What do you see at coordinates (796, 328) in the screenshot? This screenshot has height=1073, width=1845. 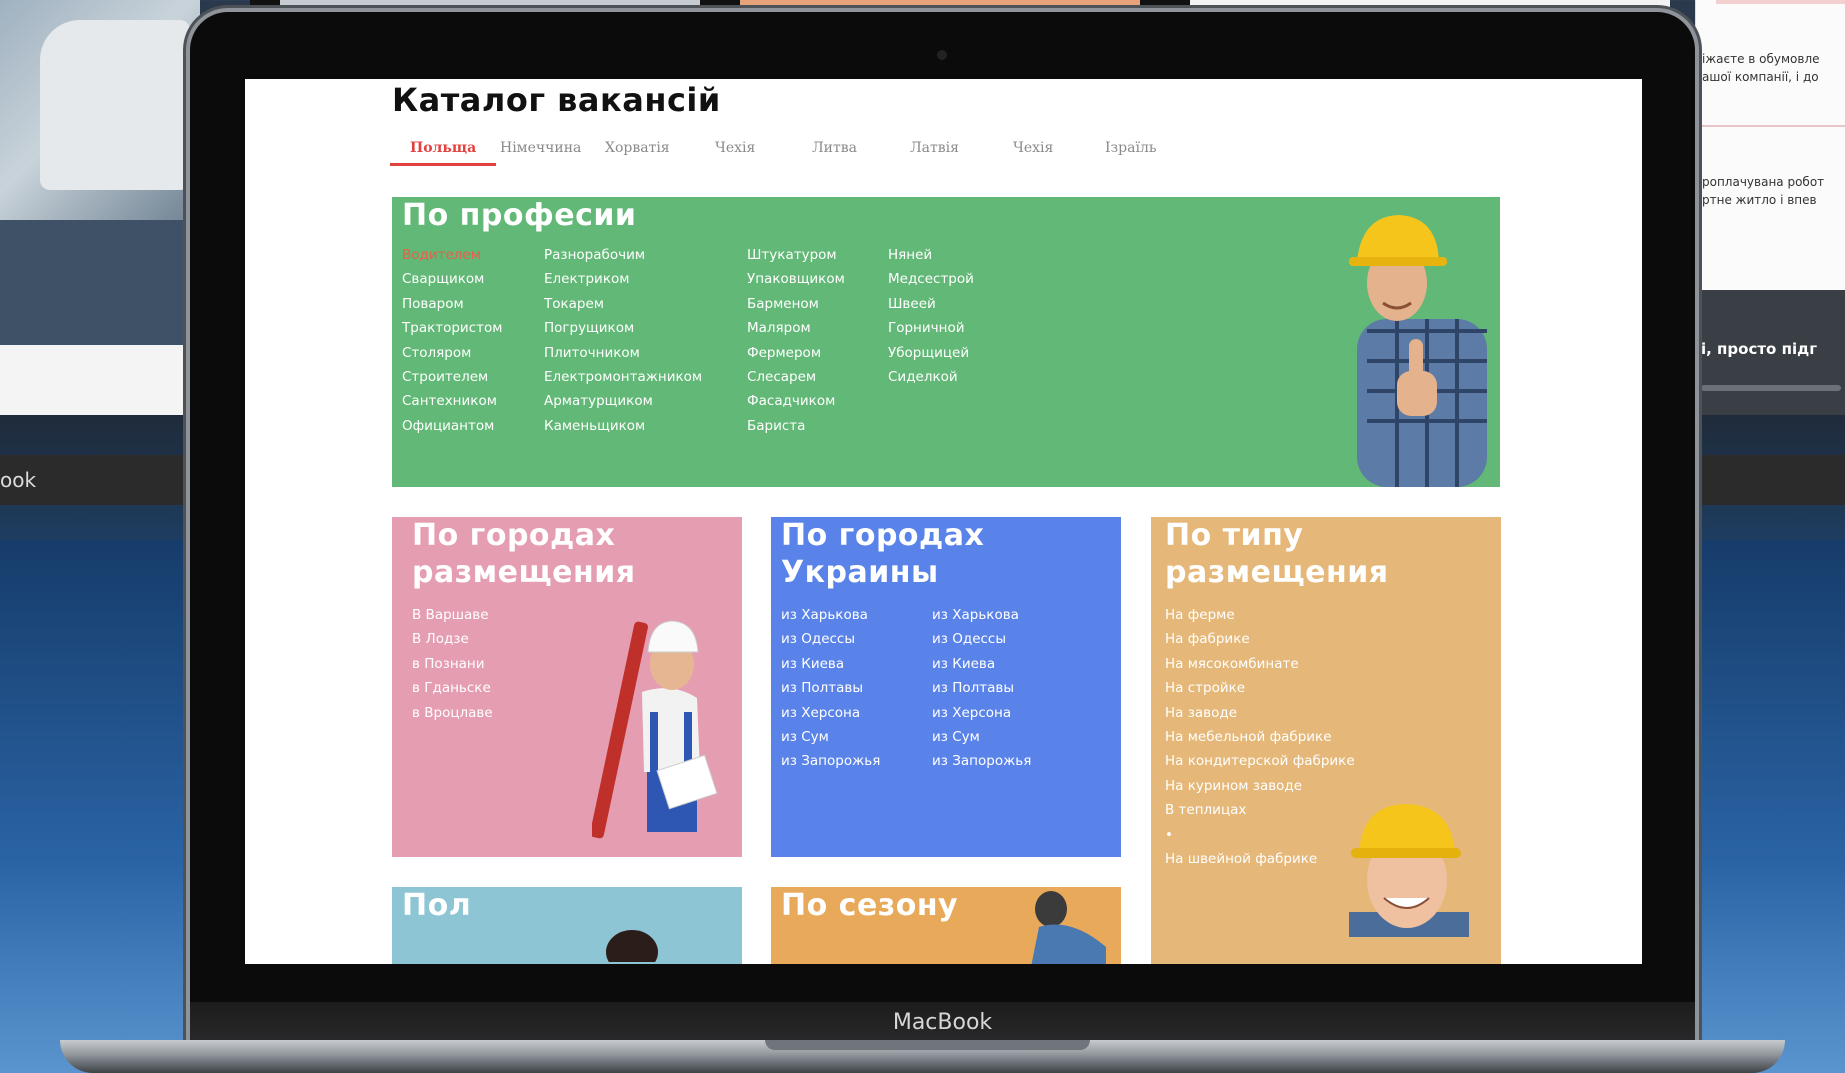 I see `profession-link: Маляром` at bounding box center [796, 328].